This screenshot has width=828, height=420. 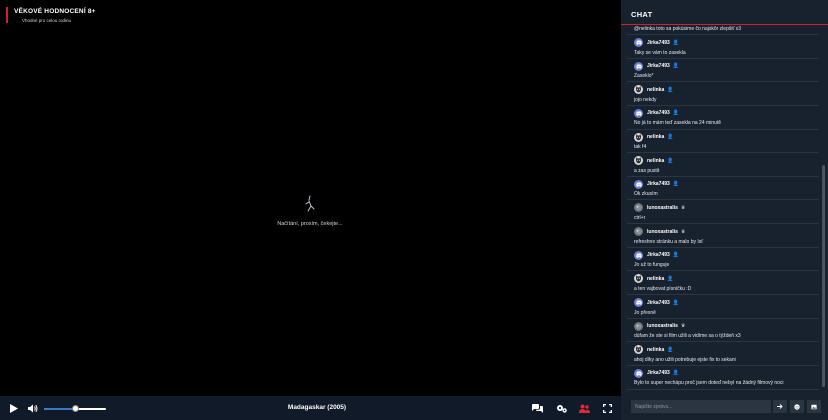 I want to click on emoji-button, so click(x=797, y=406).